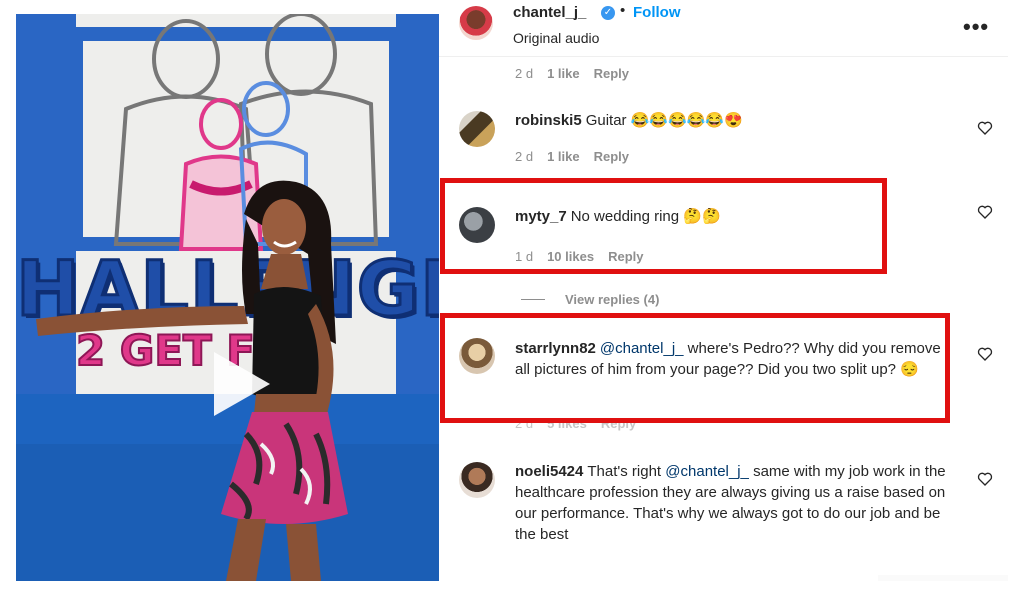 This screenshot has width=1024, height=597. I want to click on post-author-username: chantel_j_, so click(549, 12).